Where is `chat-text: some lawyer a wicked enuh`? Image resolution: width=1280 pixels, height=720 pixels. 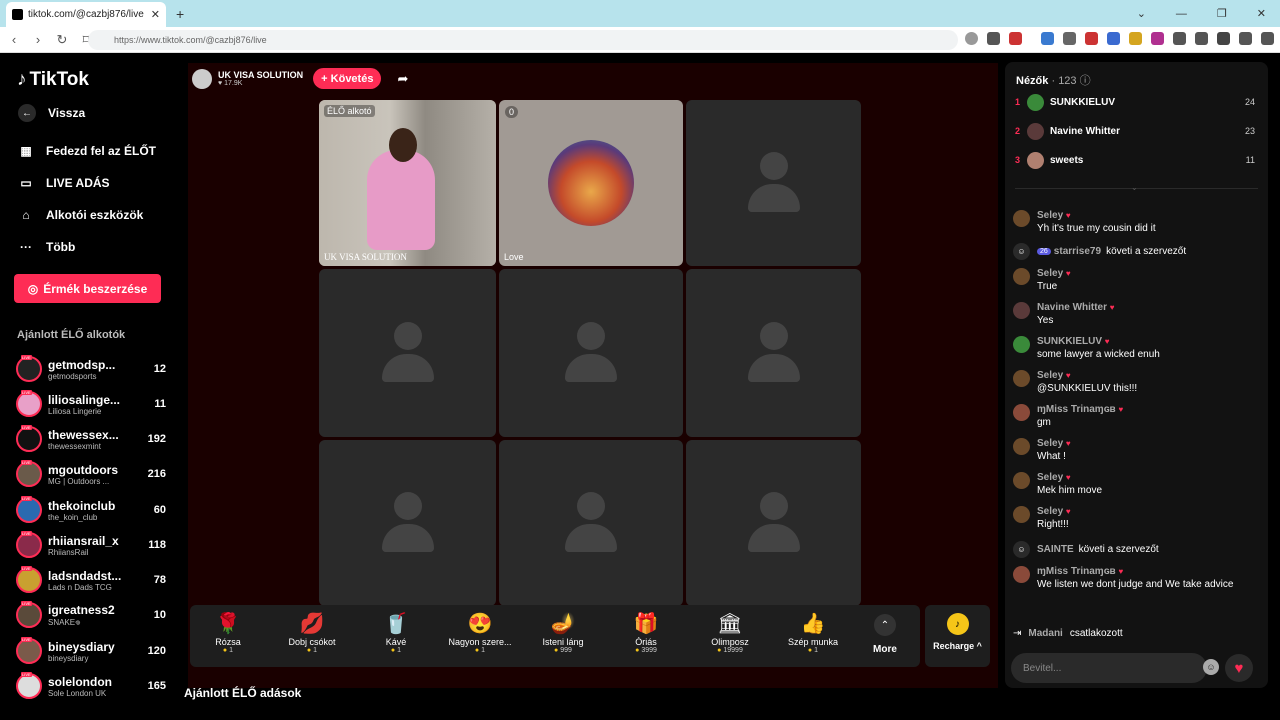 chat-text: some lawyer a wicked enuh is located at coordinates (1098, 354).